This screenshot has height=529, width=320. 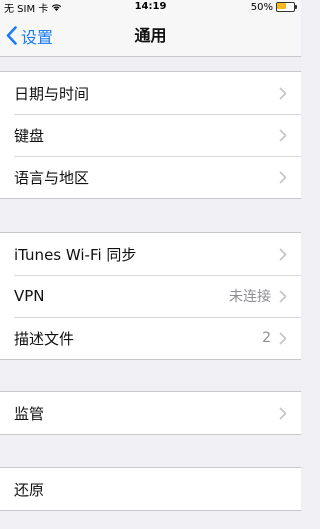 I want to click on row-label: 描述文件, so click(x=44, y=338).